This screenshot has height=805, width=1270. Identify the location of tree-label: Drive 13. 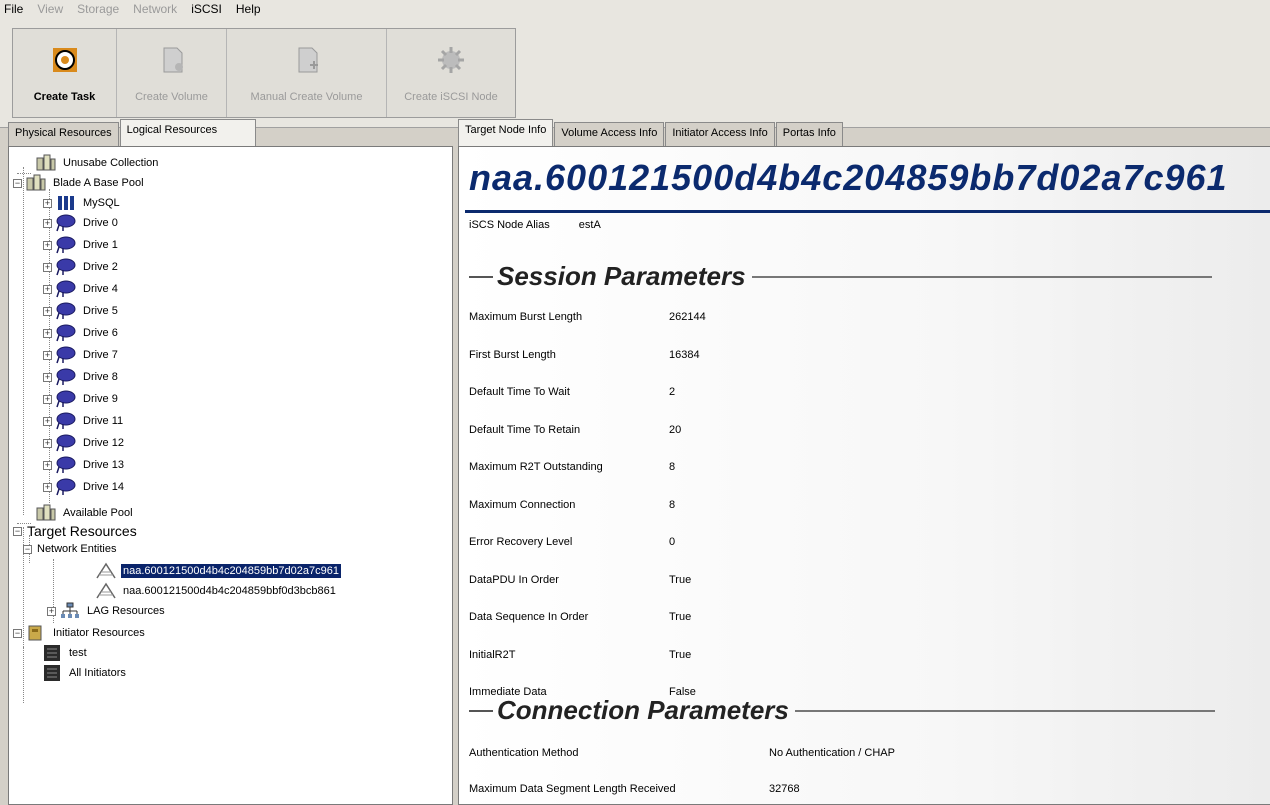
(103, 465).